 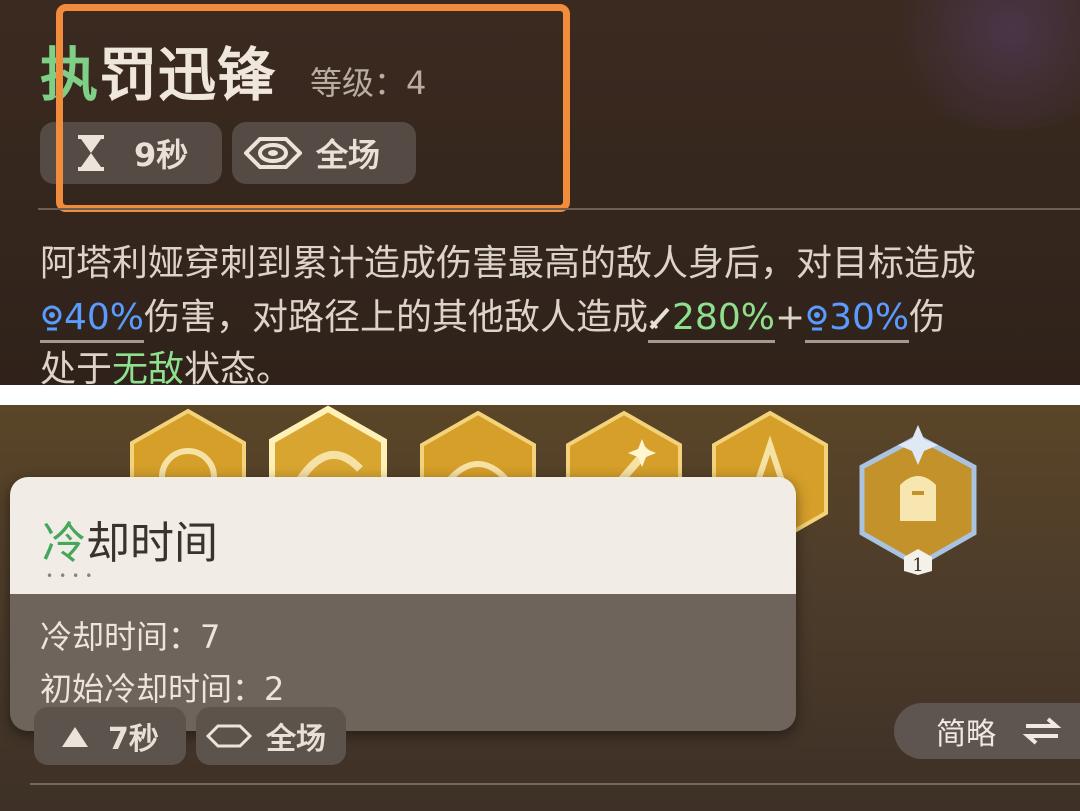 I want to click on tooltip-title-rest: 却时间, so click(x=152, y=543).